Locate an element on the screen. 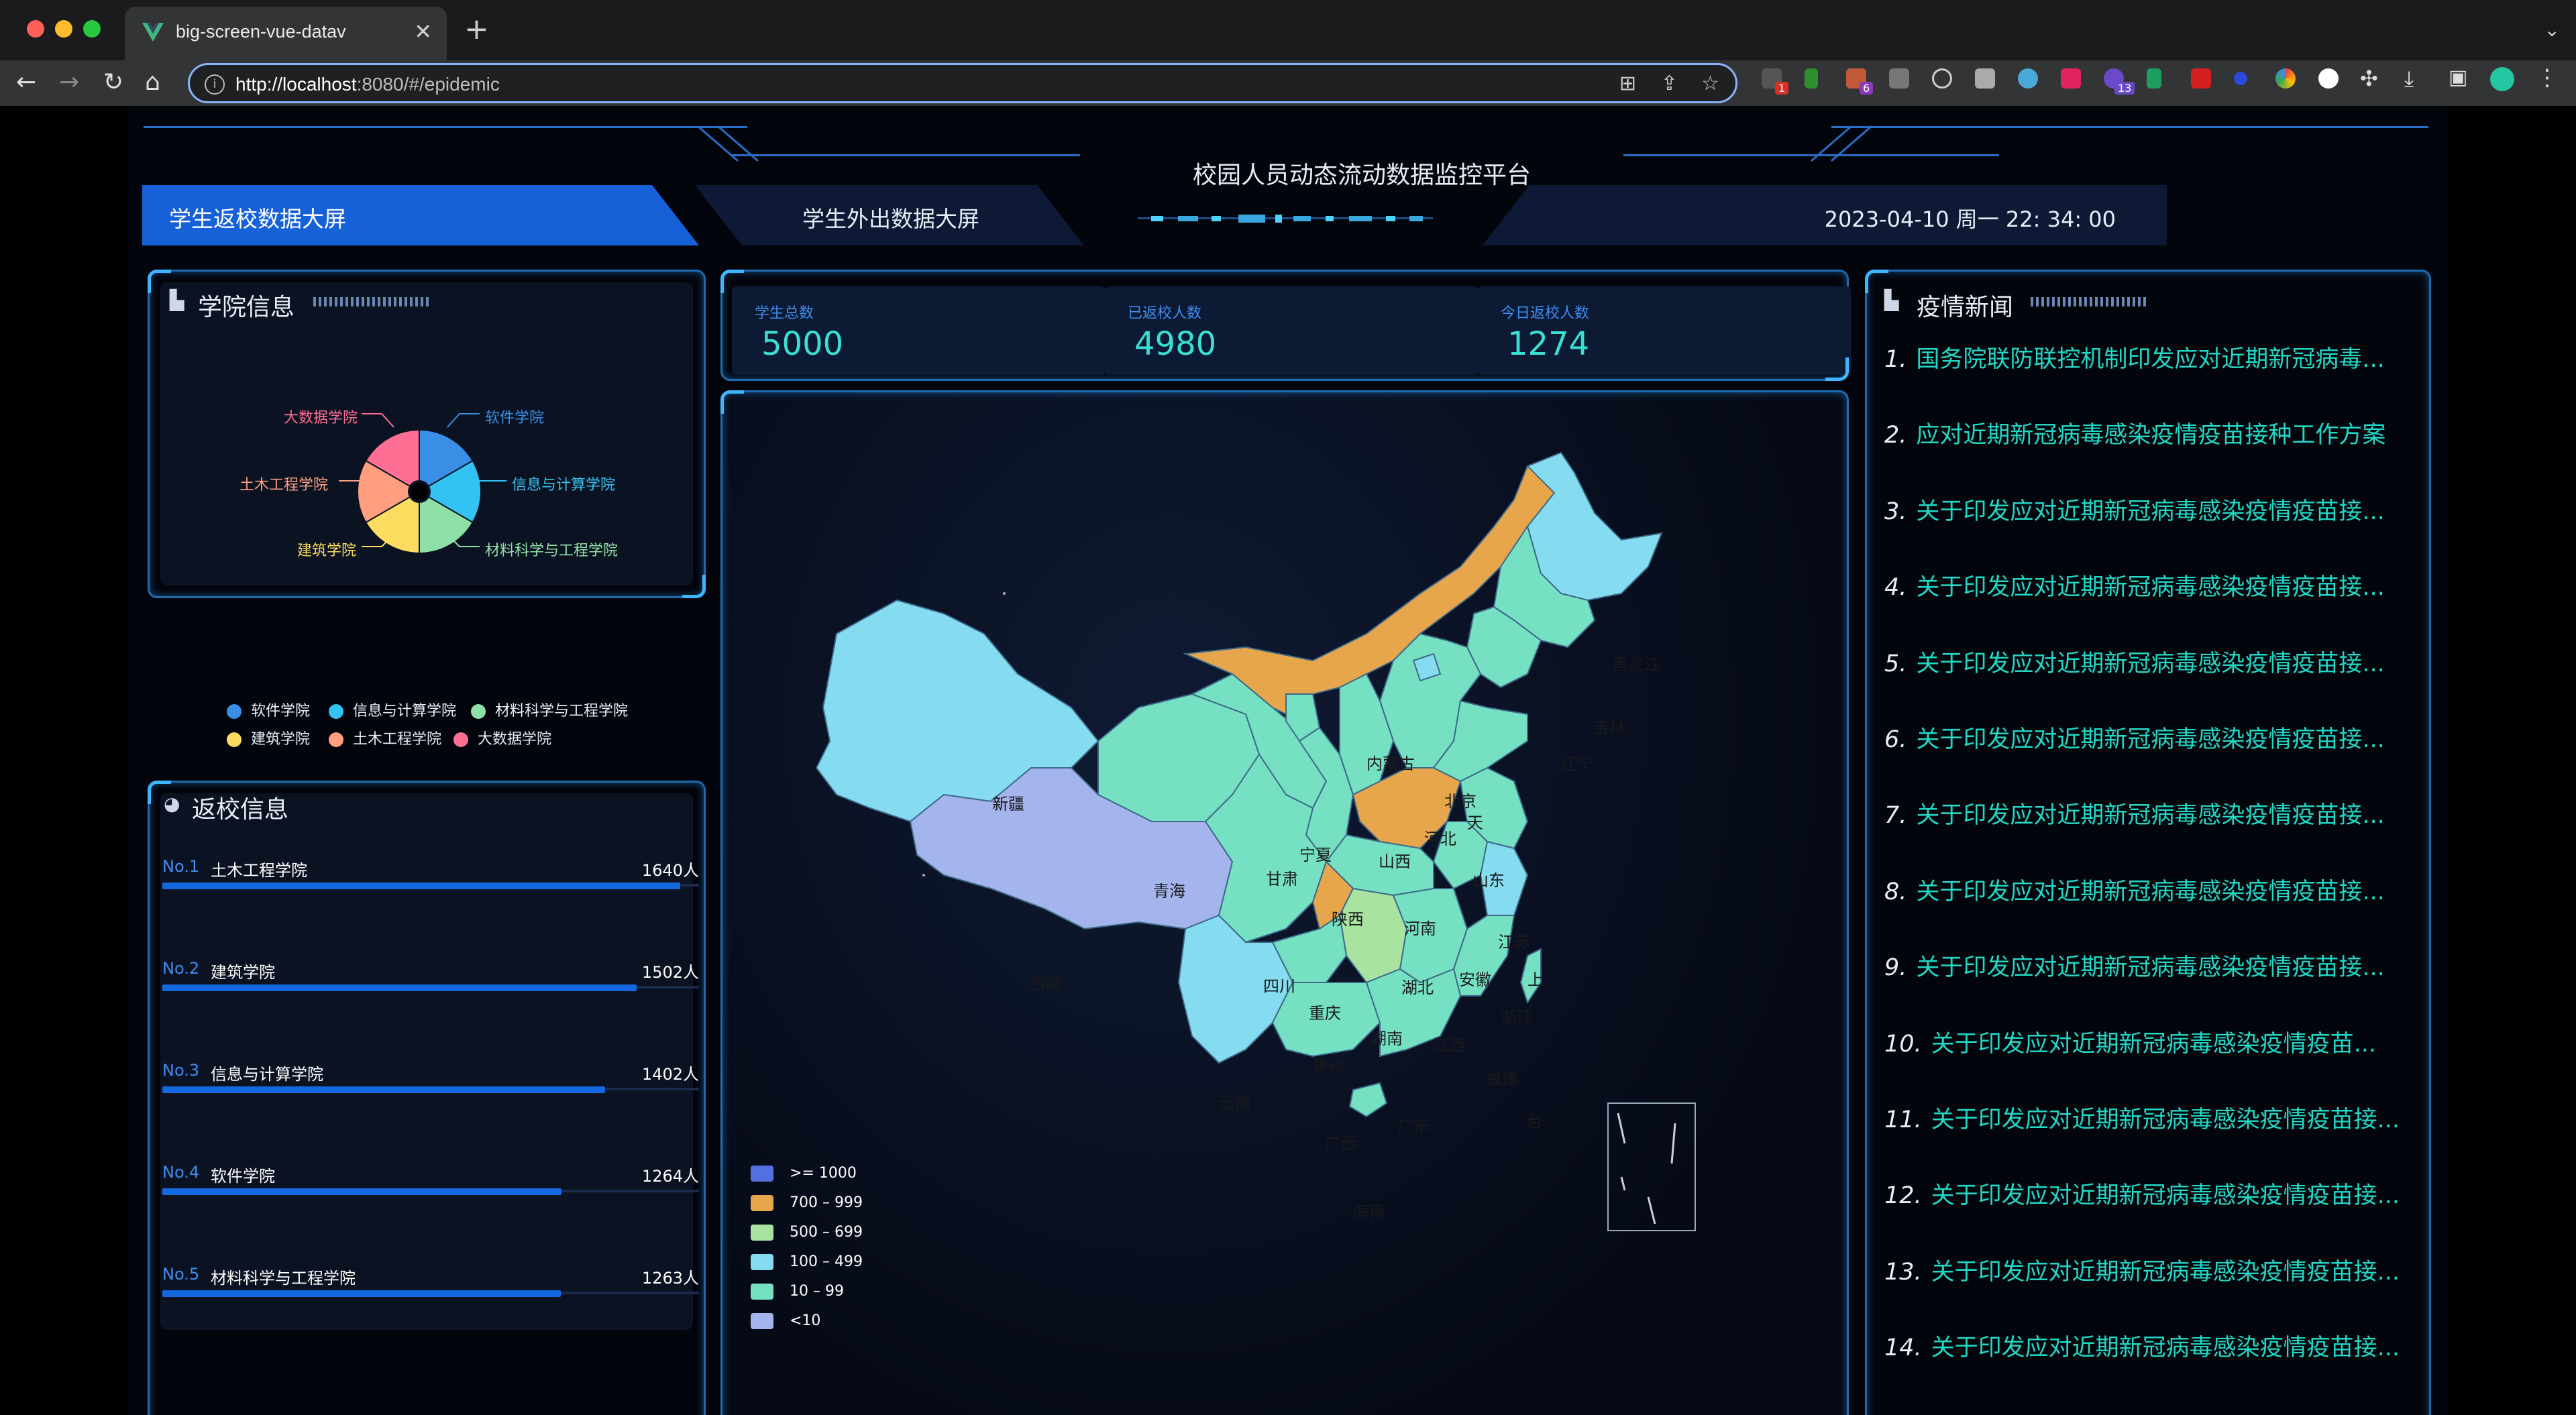  window-close-button is located at coordinates (35, 29).